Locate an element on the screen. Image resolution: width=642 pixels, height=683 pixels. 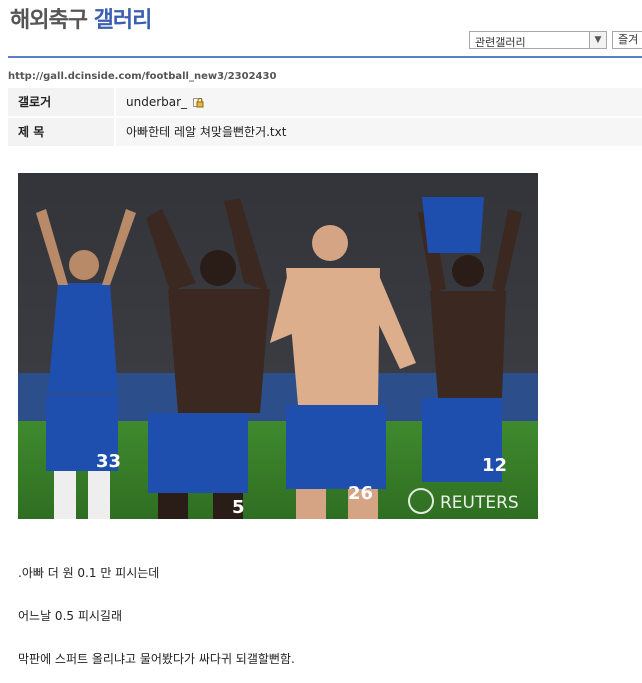
author-value: underbar_ is located at coordinates (379, 102).